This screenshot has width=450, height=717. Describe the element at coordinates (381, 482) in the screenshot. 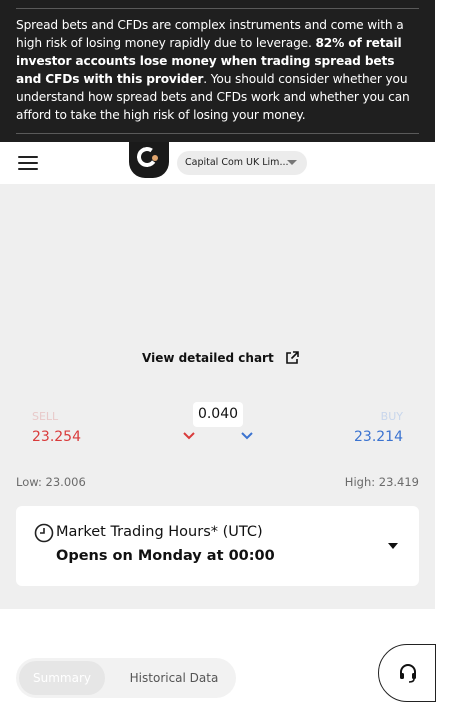

I see `high-price: High: 23.419` at that location.